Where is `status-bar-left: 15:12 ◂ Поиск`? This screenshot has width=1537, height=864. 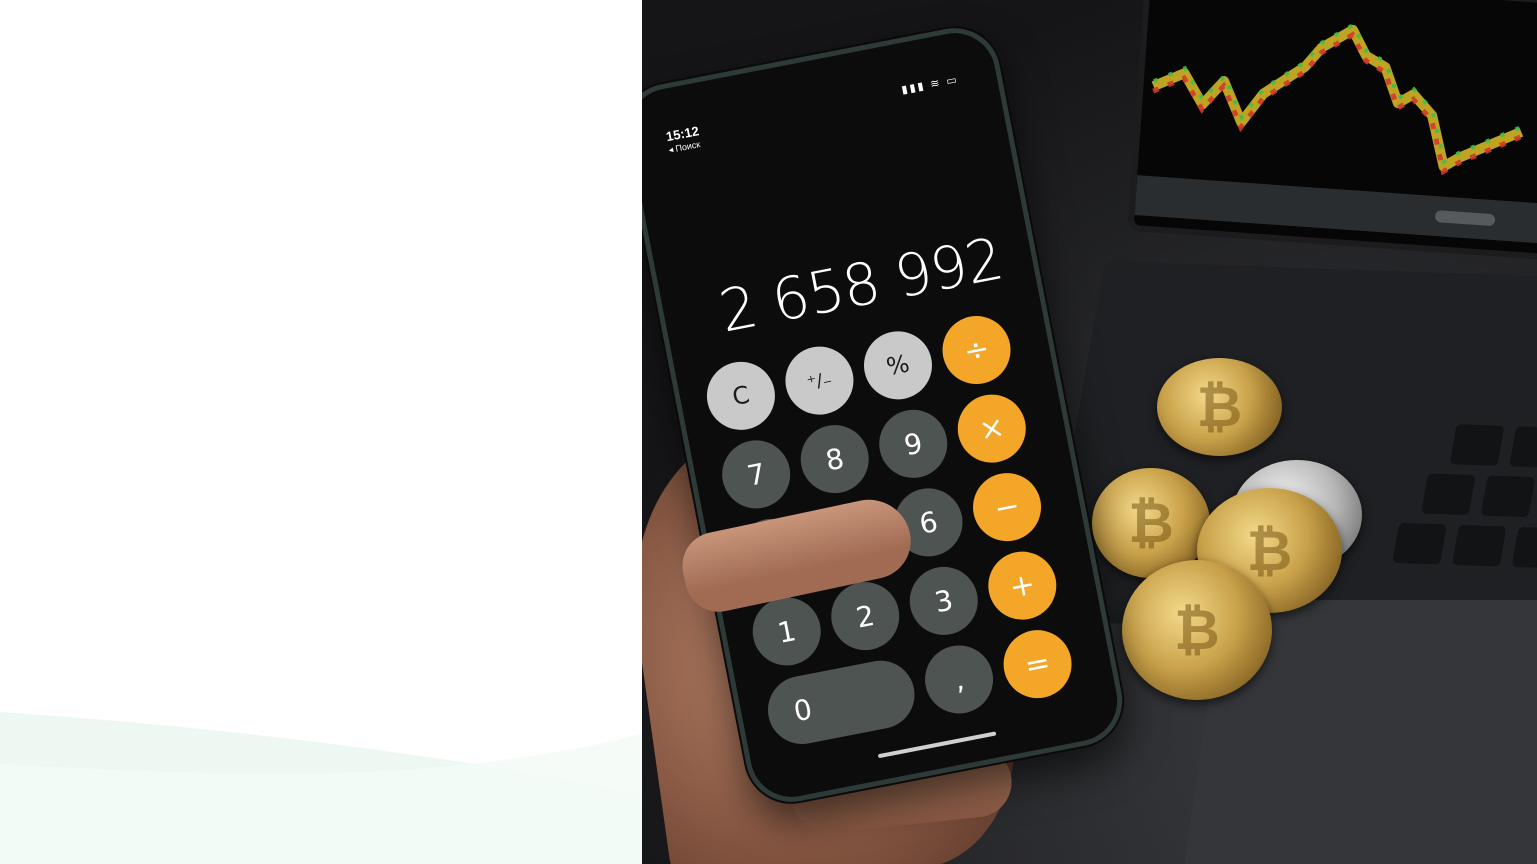 status-bar-left: 15:12 ◂ Поиск is located at coordinates (684, 139).